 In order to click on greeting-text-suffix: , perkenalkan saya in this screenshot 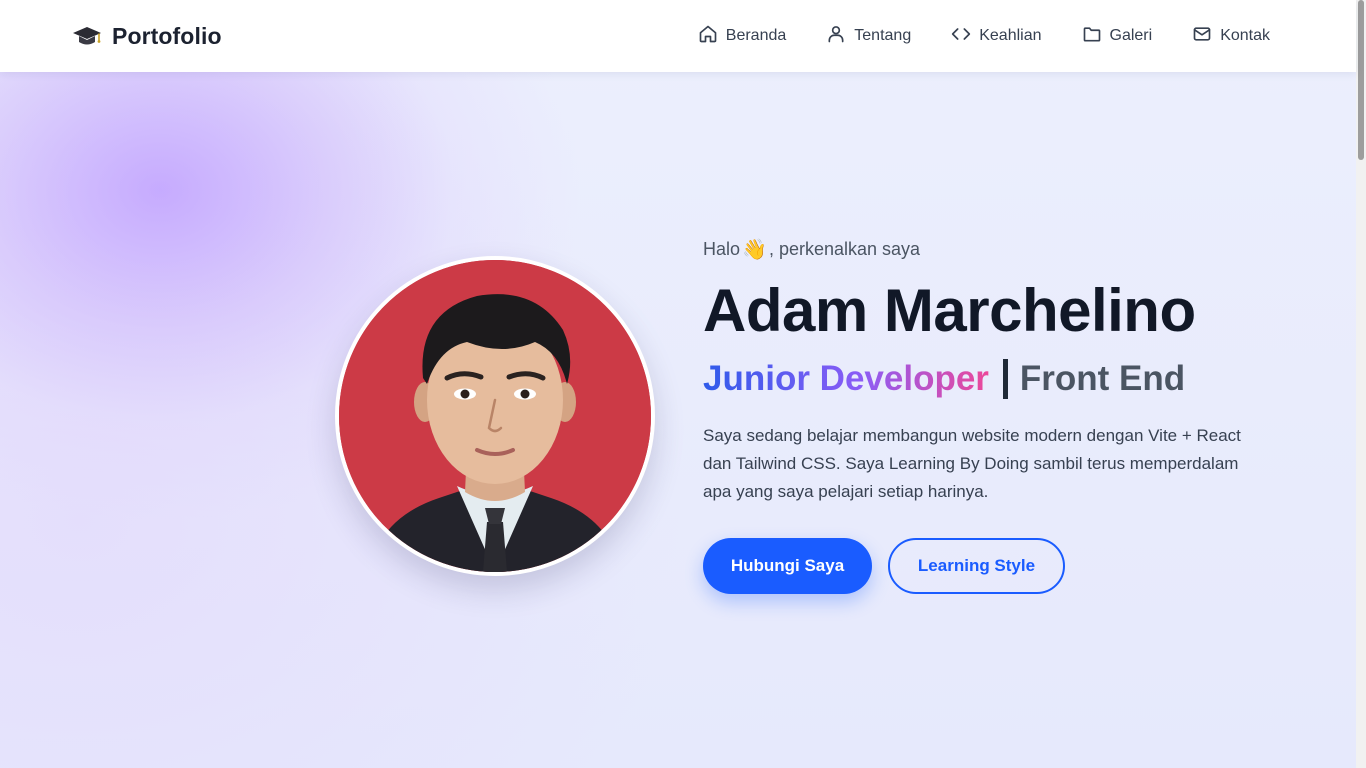, I will do `click(844, 248)`.